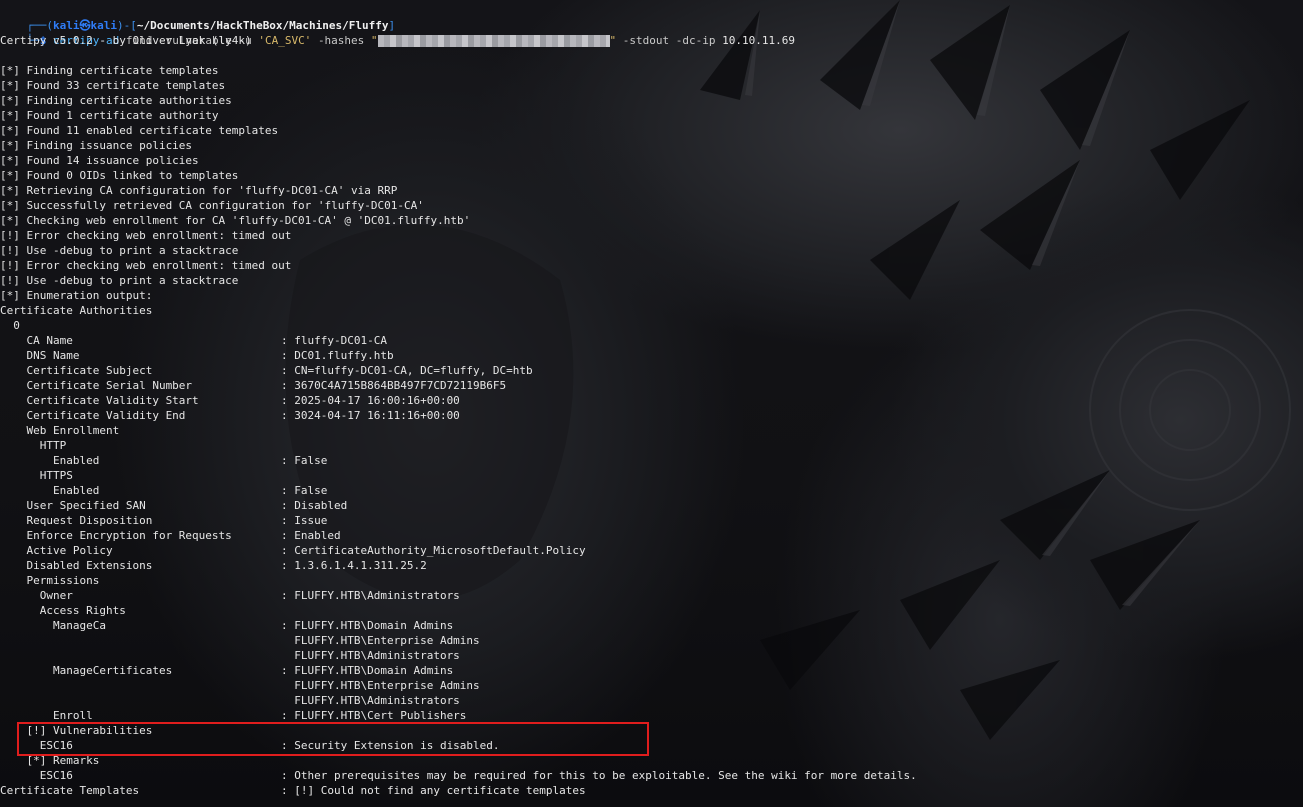  What do you see at coordinates (76, 565) in the screenshot?
I see `kv-key: Disabled Extensions` at bounding box center [76, 565].